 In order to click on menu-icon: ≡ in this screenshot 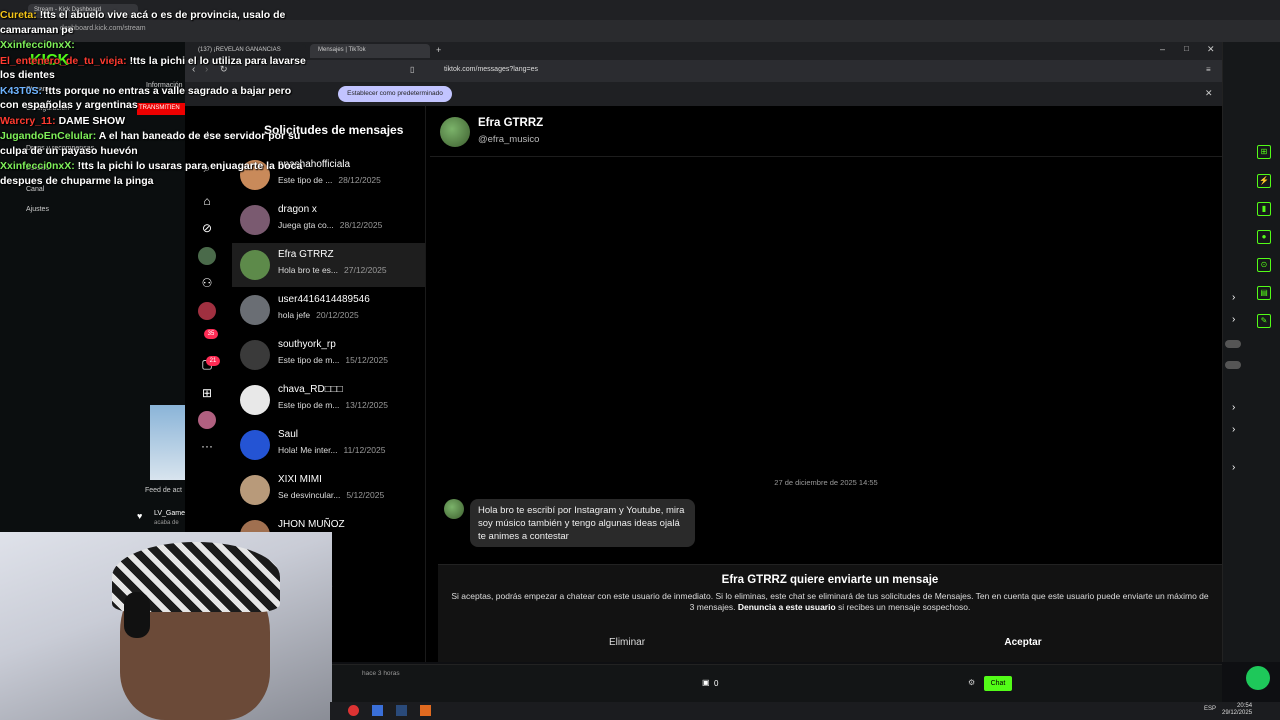, I will do `click(1208, 69)`.